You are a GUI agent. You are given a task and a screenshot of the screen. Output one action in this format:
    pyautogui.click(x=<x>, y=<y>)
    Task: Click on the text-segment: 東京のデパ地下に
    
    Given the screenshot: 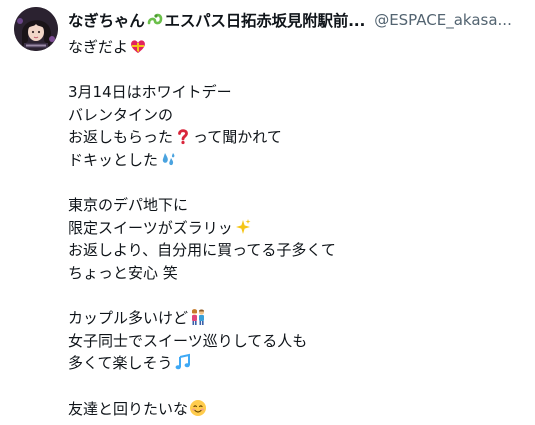 What is the action you would take?
    pyautogui.click(x=128, y=205)
    